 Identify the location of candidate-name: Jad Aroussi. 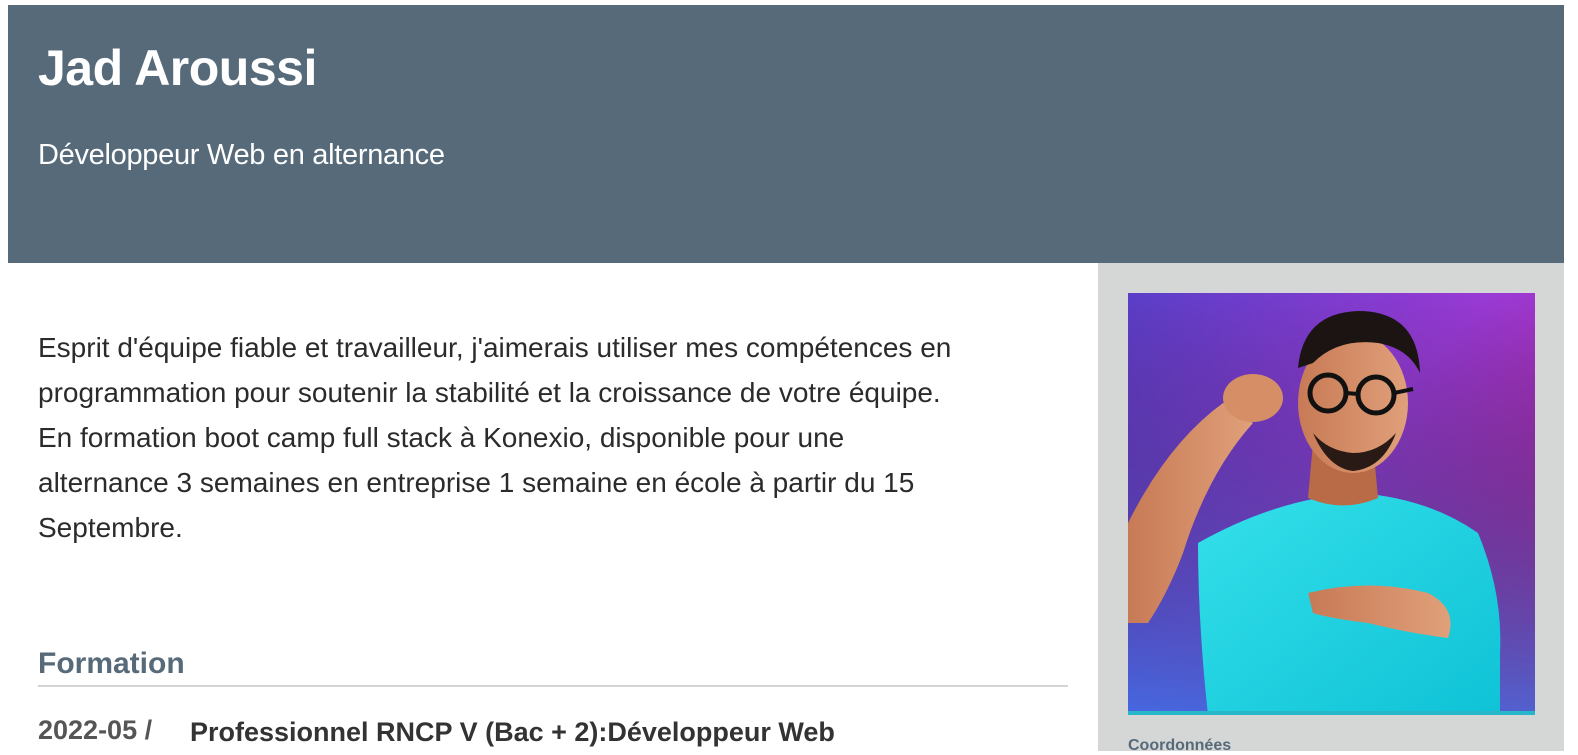
(177, 68).